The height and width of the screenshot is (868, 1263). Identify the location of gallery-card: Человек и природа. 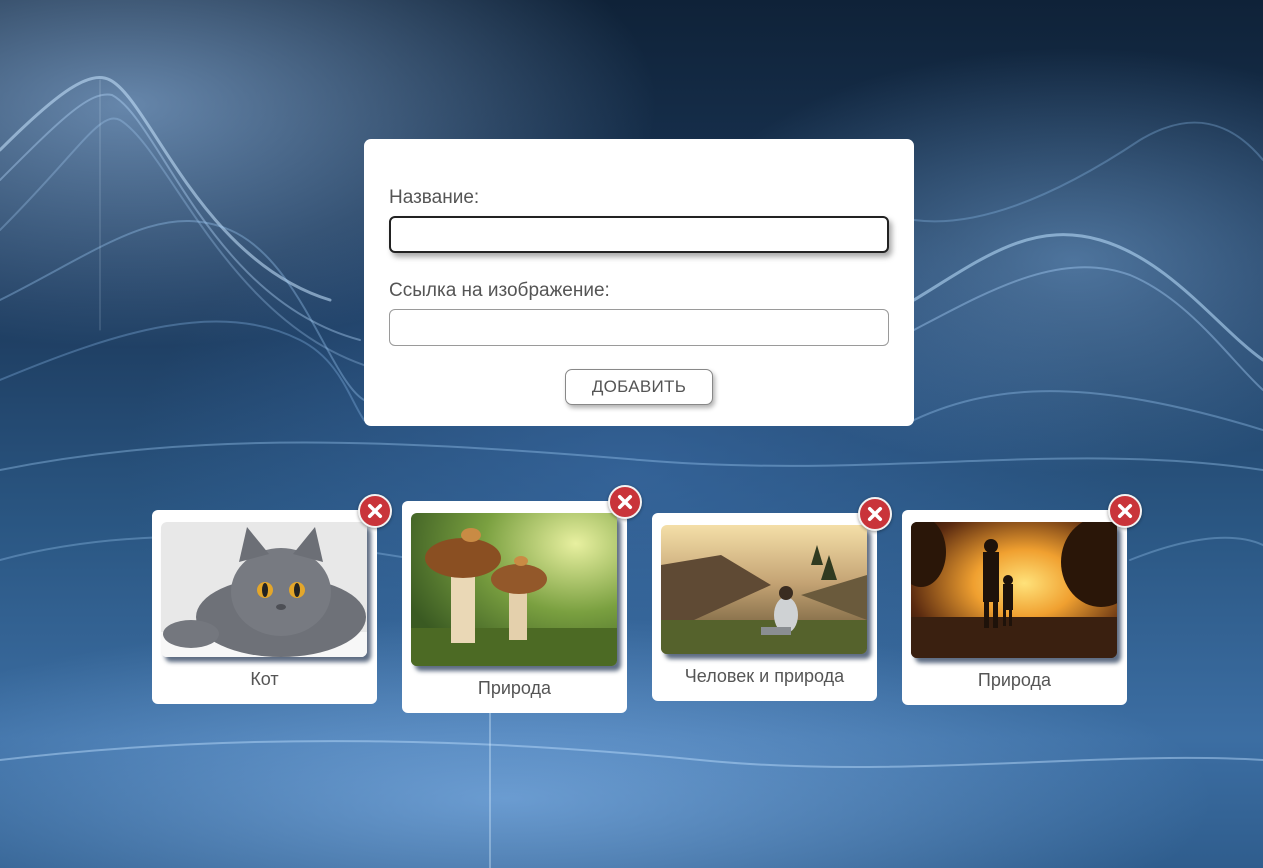
(772, 599).